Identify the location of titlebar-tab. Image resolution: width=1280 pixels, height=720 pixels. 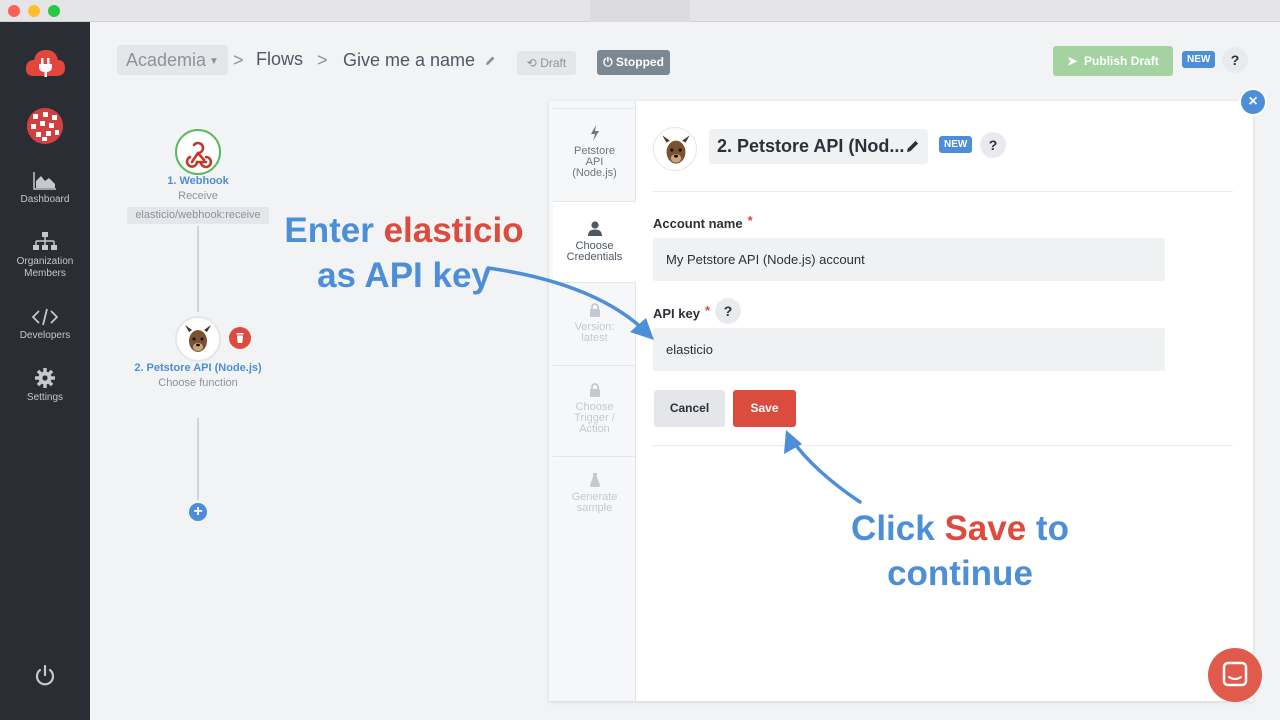
(640, 11).